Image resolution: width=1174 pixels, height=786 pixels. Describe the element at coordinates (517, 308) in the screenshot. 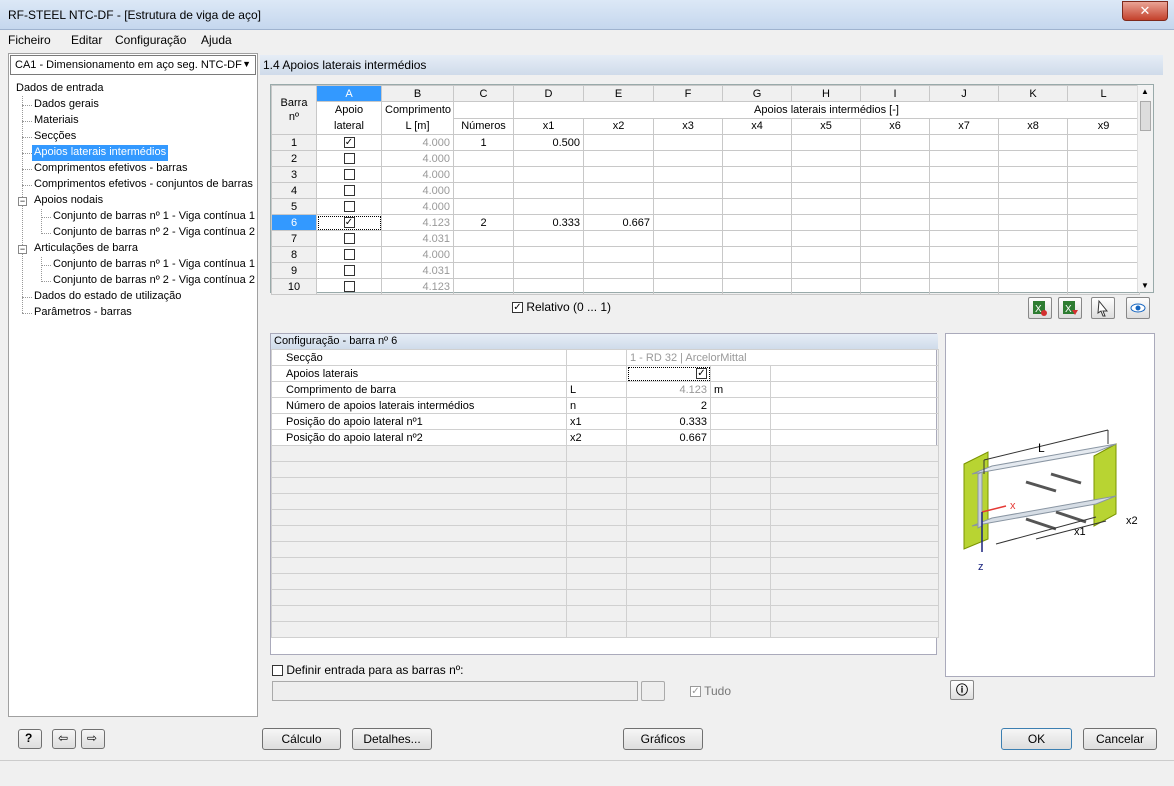

I see `relativo-checkbox: ✓` at that location.